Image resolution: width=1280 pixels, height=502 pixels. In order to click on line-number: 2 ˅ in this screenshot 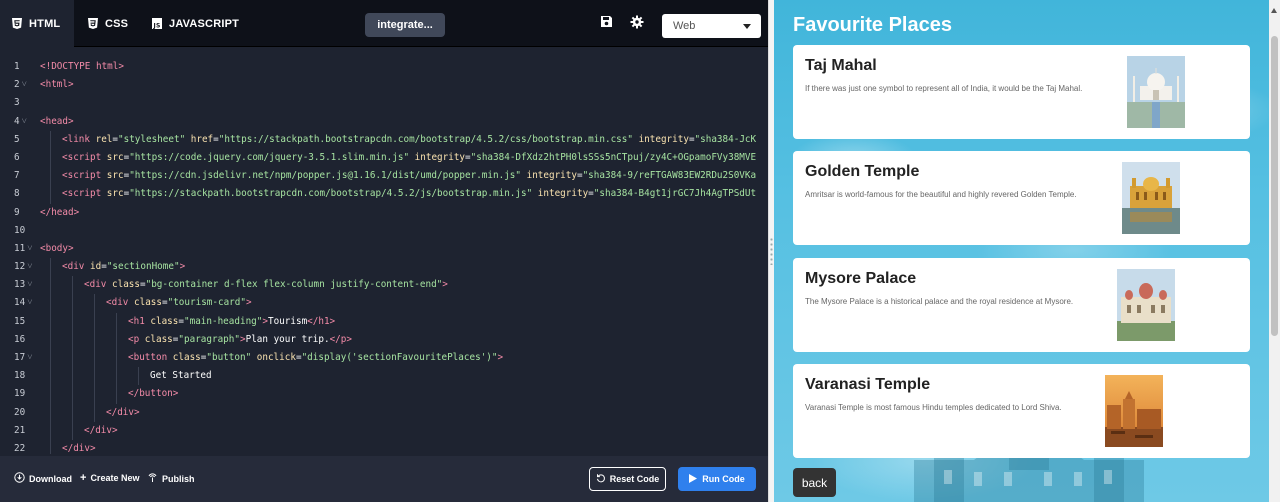, I will do `click(19, 85)`.